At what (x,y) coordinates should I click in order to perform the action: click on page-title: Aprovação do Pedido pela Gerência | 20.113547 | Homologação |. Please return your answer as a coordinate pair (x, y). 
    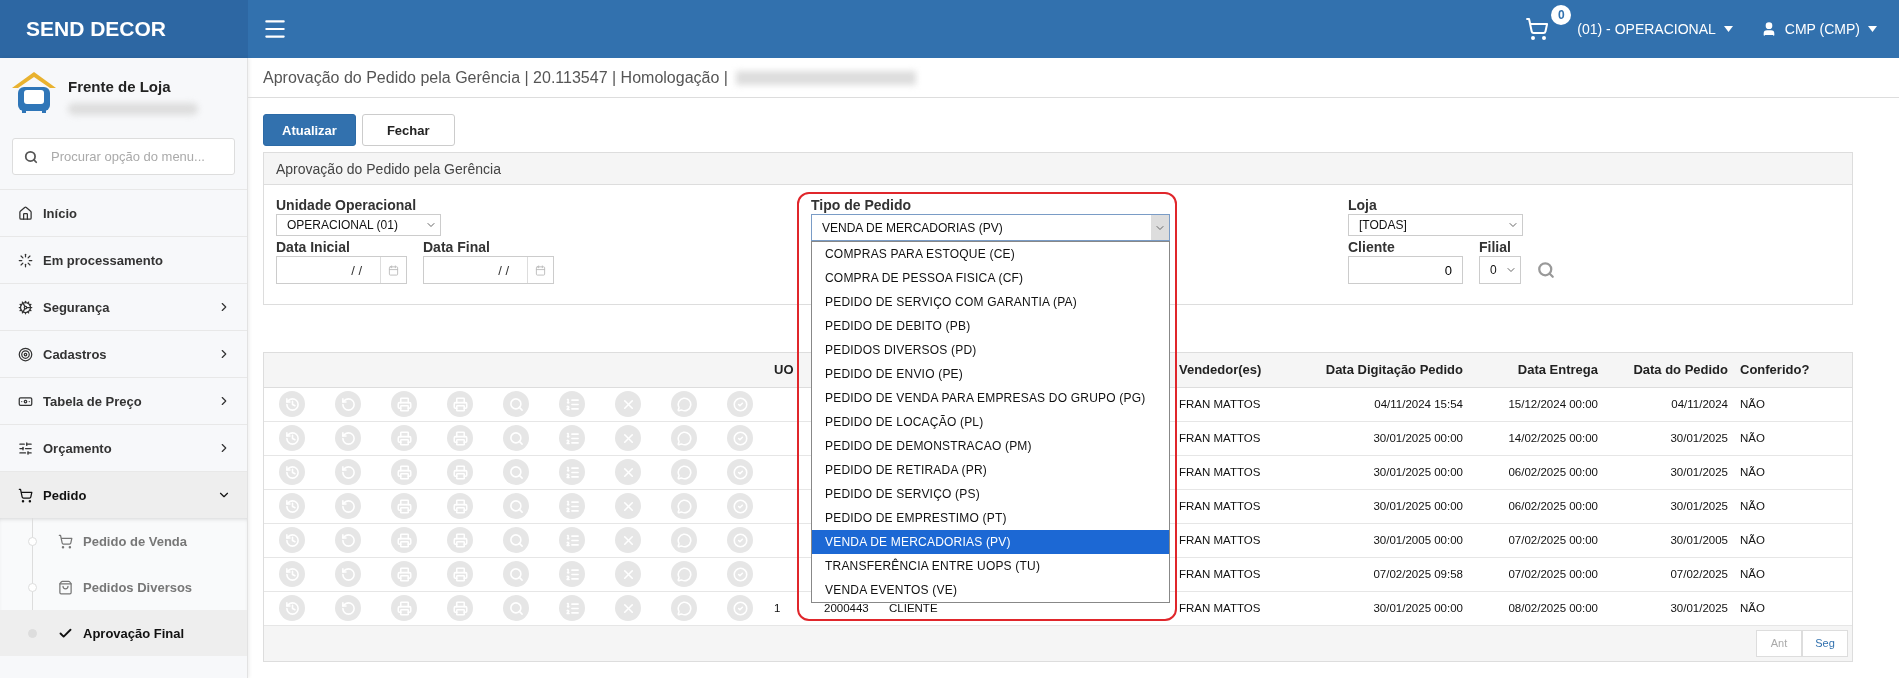
    Looking at the image, I should click on (495, 77).